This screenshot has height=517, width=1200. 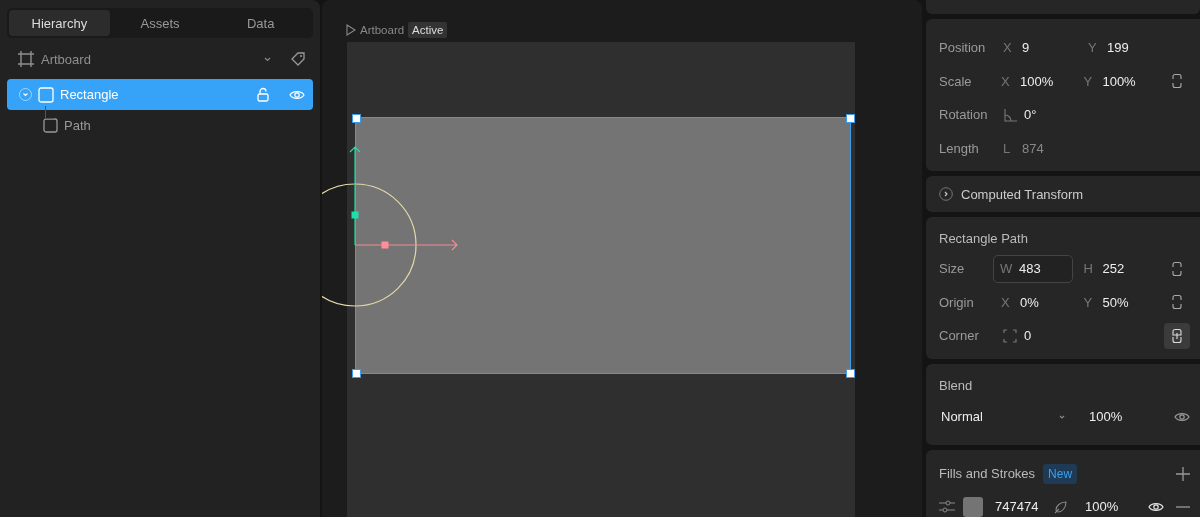 What do you see at coordinates (50, 125) in the screenshot?
I see `path-layer-icon` at bounding box center [50, 125].